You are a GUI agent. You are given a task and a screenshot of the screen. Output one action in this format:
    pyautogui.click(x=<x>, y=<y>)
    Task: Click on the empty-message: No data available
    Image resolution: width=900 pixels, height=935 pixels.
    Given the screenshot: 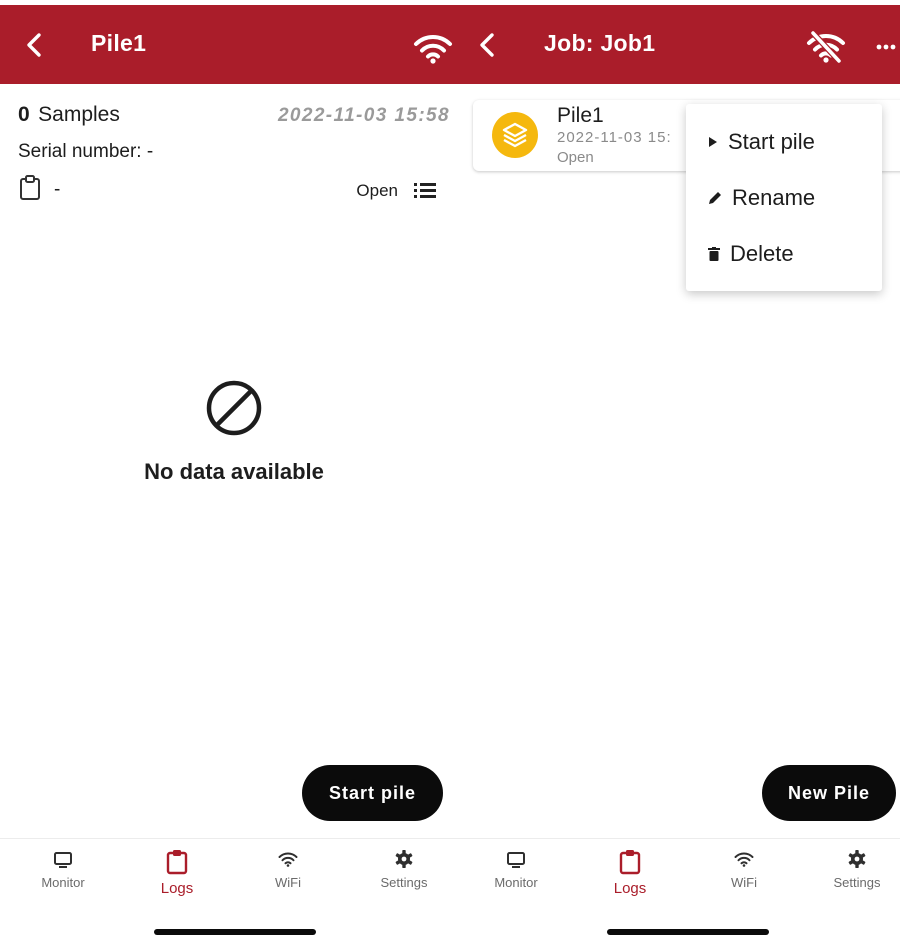 What is the action you would take?
    pyautogui.click(x=234, y=471)
    